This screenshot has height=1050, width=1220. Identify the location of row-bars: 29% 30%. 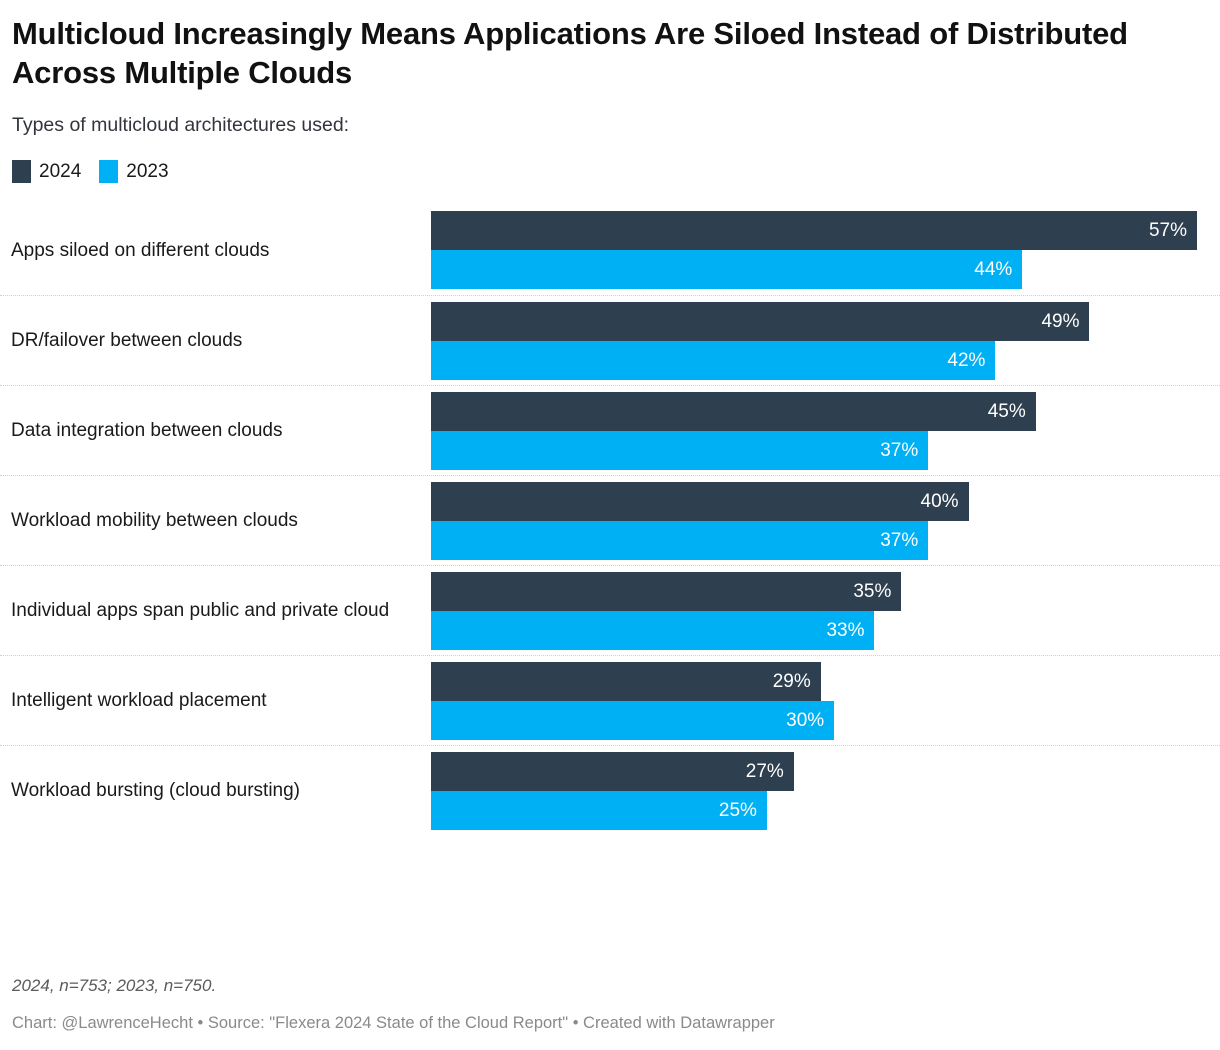
(825, 700).